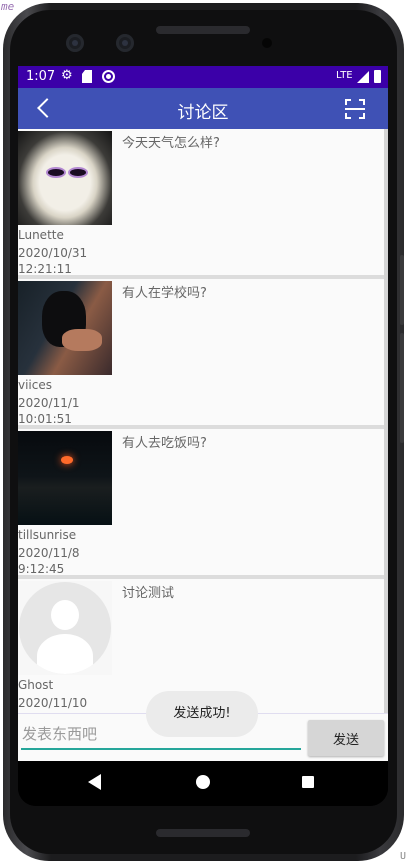  Describe the element at coordinates (402, 856) in the screenshot. I see `editor-corner-hint: U` at that location.